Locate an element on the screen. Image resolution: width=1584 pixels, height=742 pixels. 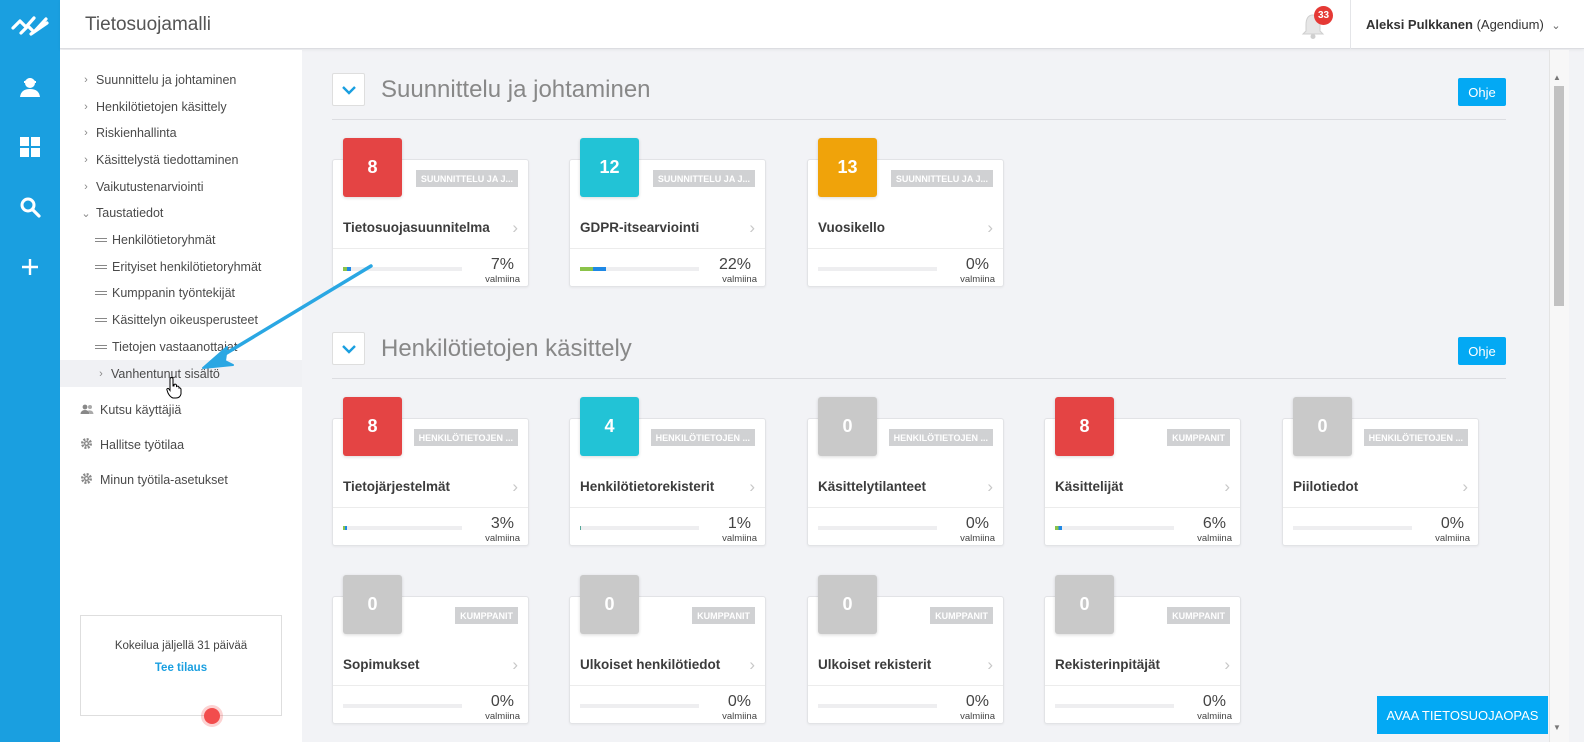
action-label: Kutsu käyttäjiä is located at coordinates (141, 410).